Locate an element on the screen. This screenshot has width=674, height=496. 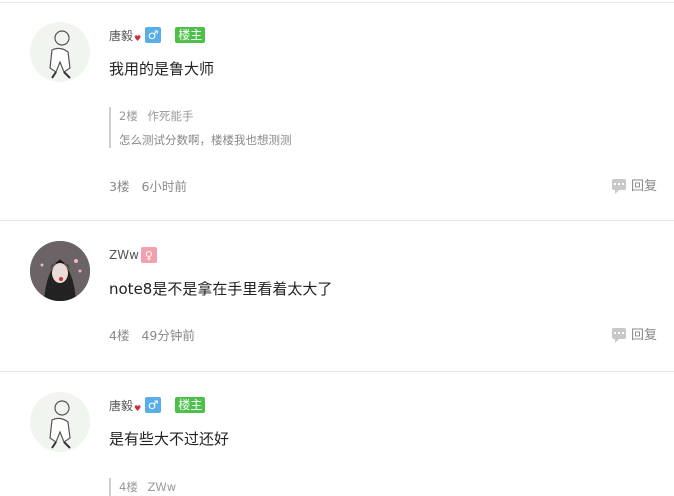
quote-floor: 2楼 is located at coordinates (128, 116).